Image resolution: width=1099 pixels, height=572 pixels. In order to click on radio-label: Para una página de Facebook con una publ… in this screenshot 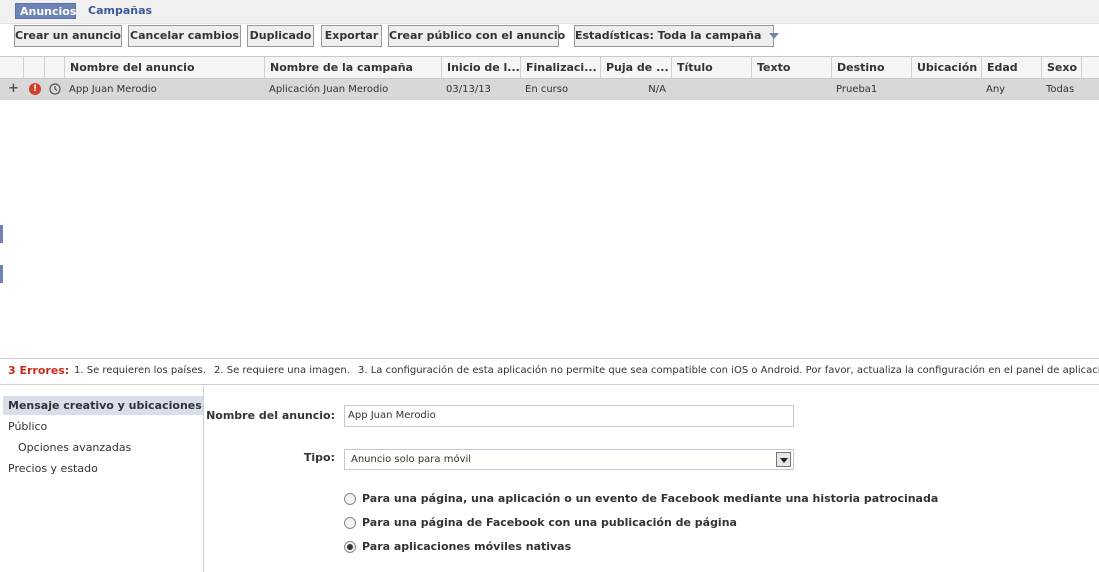, I will do `click(549, 522)`.